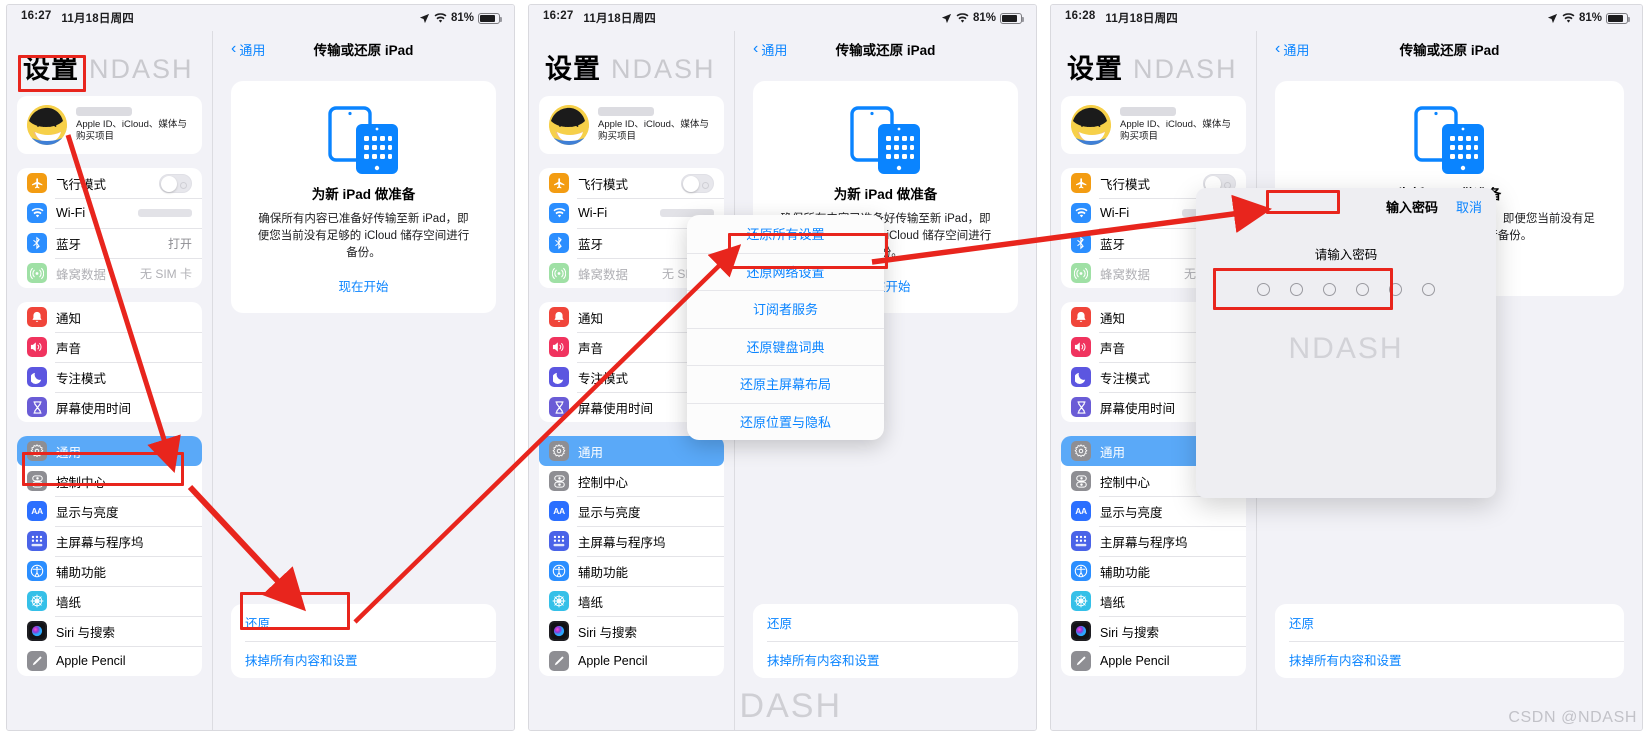  Describe the element at coordinates (81, 482) in the screenshot. I see `sidebar-item-label: 控制中心` at that location.